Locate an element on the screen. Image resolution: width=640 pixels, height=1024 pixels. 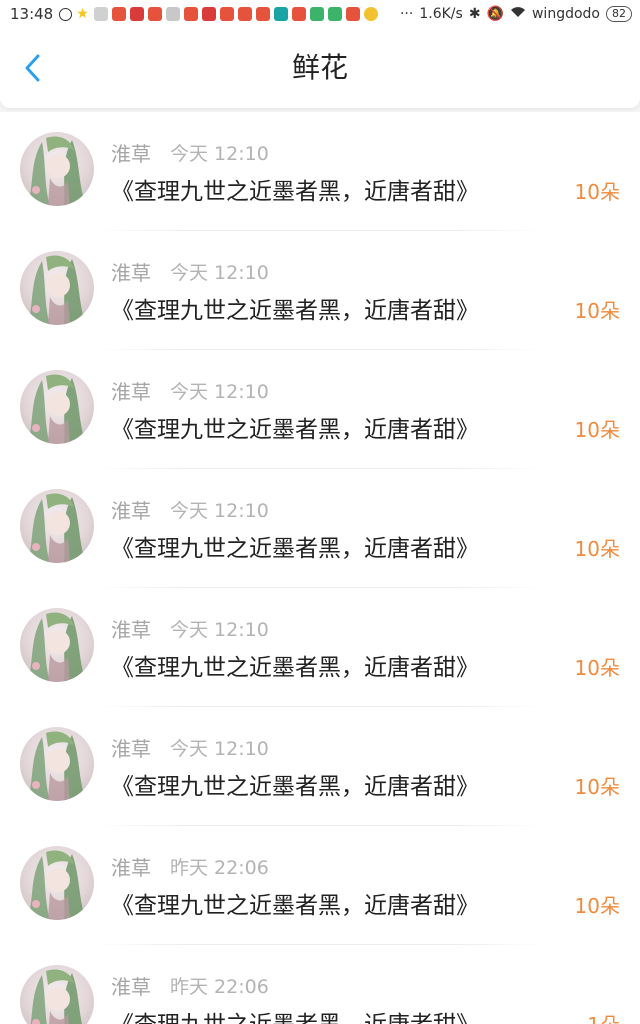
mute-icon: 🔕 is located at coordinates (495, 14).